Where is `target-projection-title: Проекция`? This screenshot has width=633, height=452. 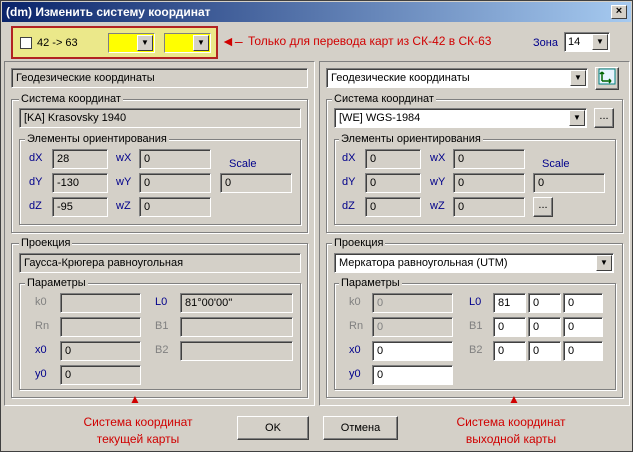
target-projection-title: Проекция is located at coordinates (359, 243).